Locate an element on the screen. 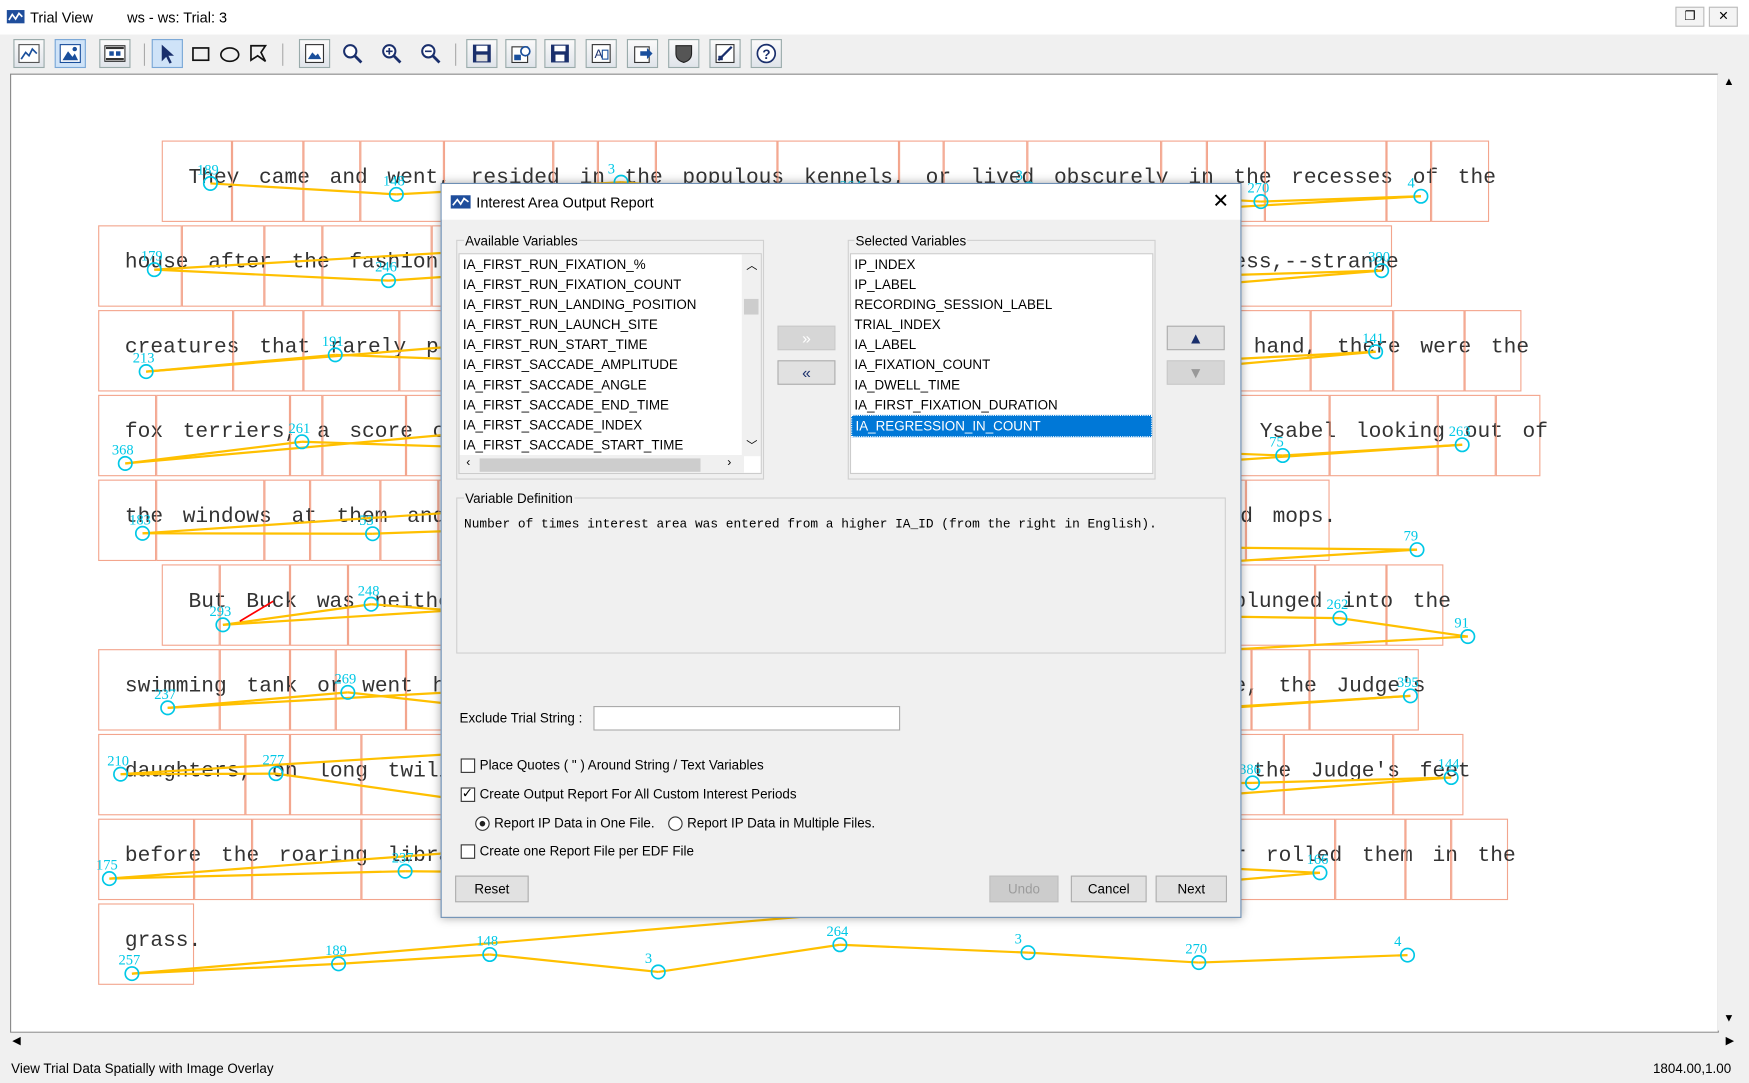 The image size is (1749, 1083). available-variable-item: IA_FIRST_RUN_LANDING_POSITION is located at coordinates (602, 304).